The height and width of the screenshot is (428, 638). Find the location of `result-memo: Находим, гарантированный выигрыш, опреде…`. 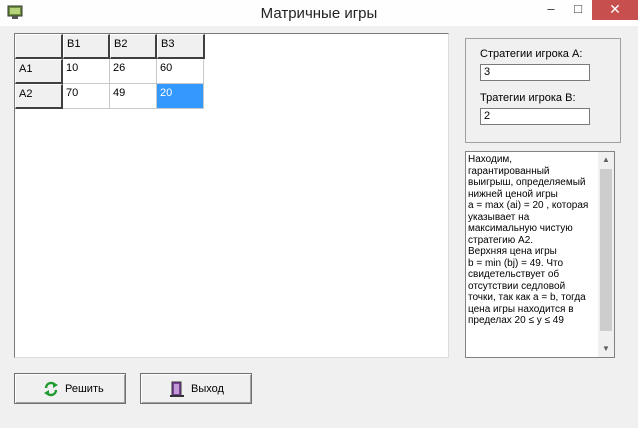

result-memo: Находим, гарантированный выигрыш, опреде… is located at coordinates (540, 254).